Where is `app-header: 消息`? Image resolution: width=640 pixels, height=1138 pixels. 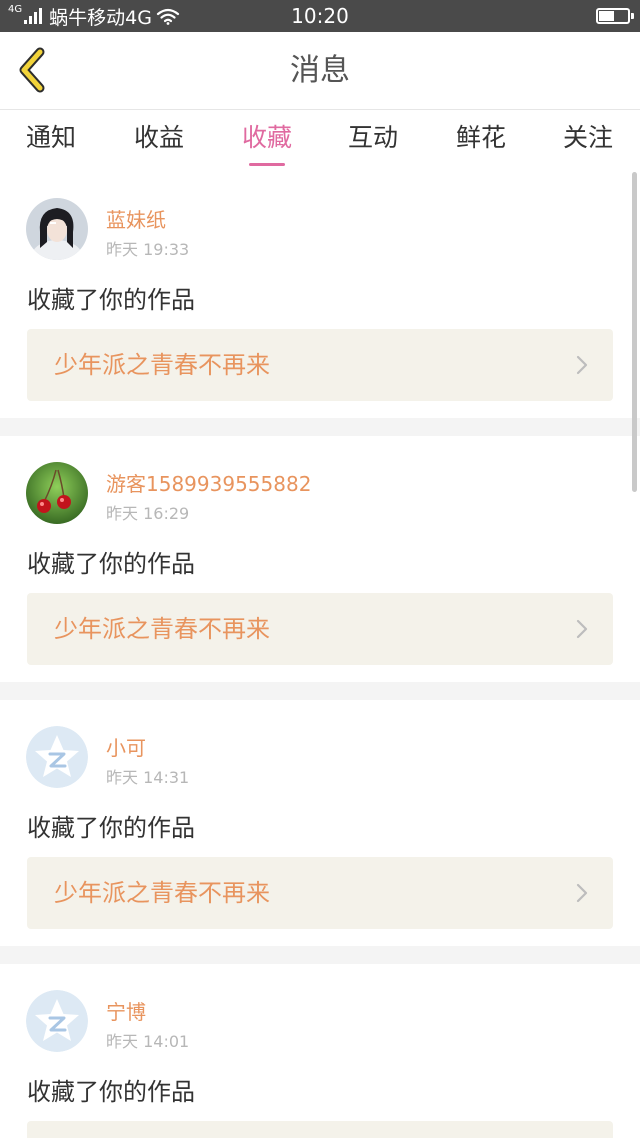
app-header: 消息 is located at coordinates (320, 71).